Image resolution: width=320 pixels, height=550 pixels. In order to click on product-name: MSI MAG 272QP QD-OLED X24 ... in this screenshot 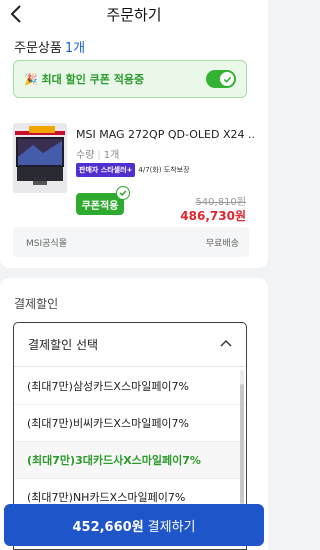, I will do `click(166, 134)`.